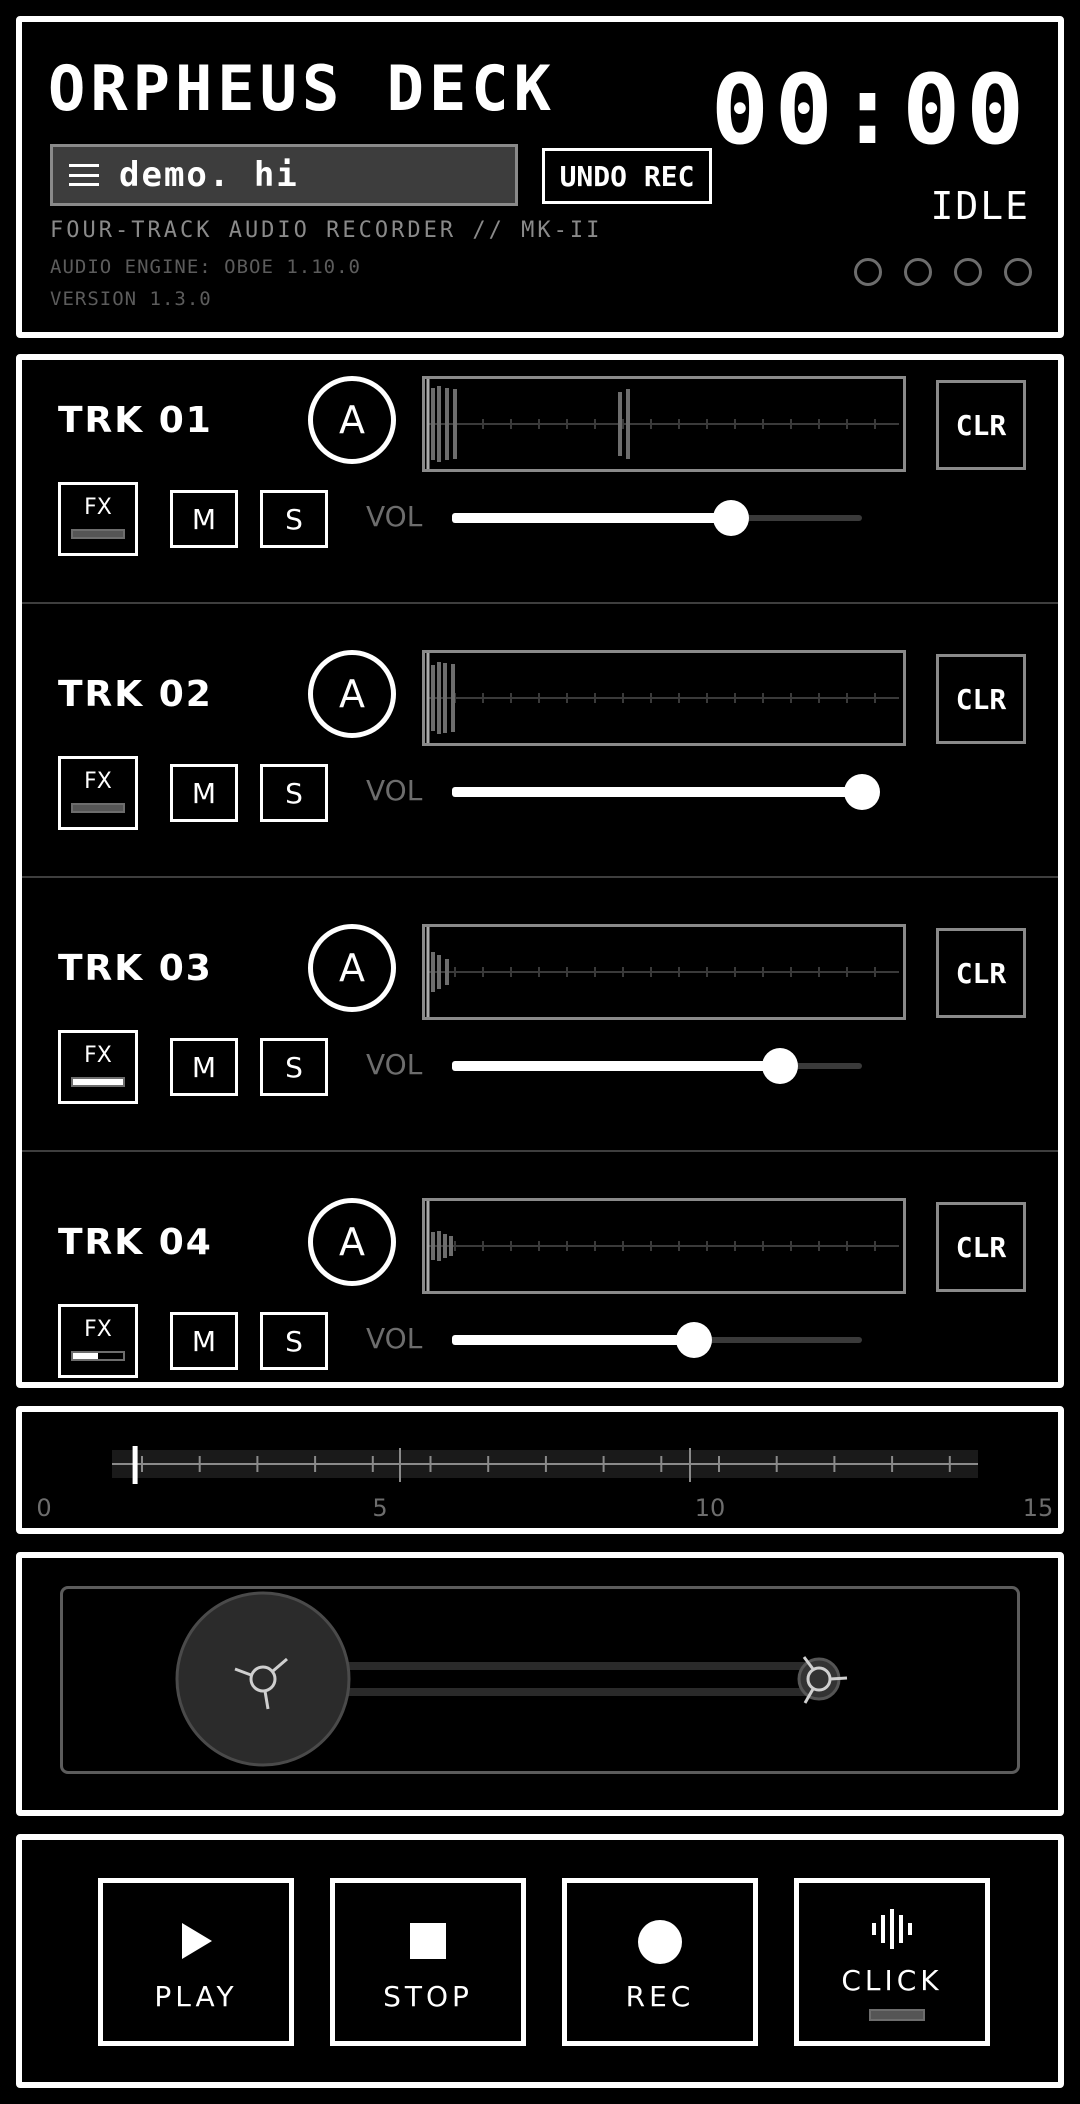 Image resolution: width=1080 pixels, height=2104 pixels. I want to click on rec-label: REC, so click(660, 1996).